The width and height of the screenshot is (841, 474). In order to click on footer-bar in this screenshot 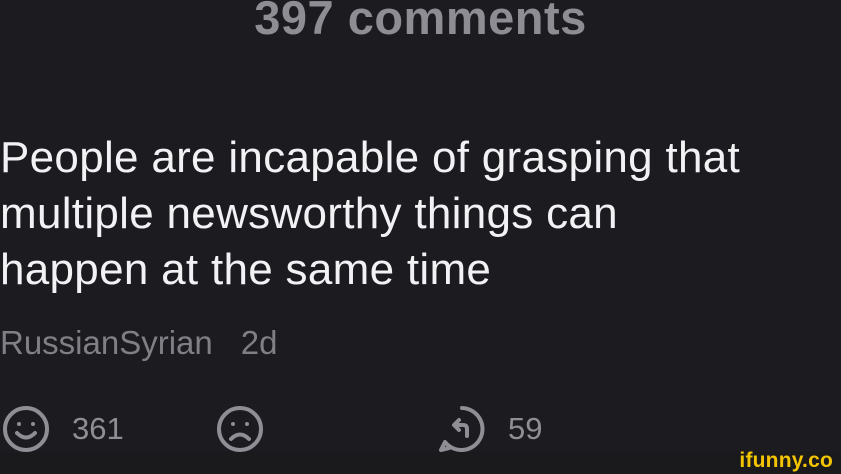, I will do `click(420, 463)`.